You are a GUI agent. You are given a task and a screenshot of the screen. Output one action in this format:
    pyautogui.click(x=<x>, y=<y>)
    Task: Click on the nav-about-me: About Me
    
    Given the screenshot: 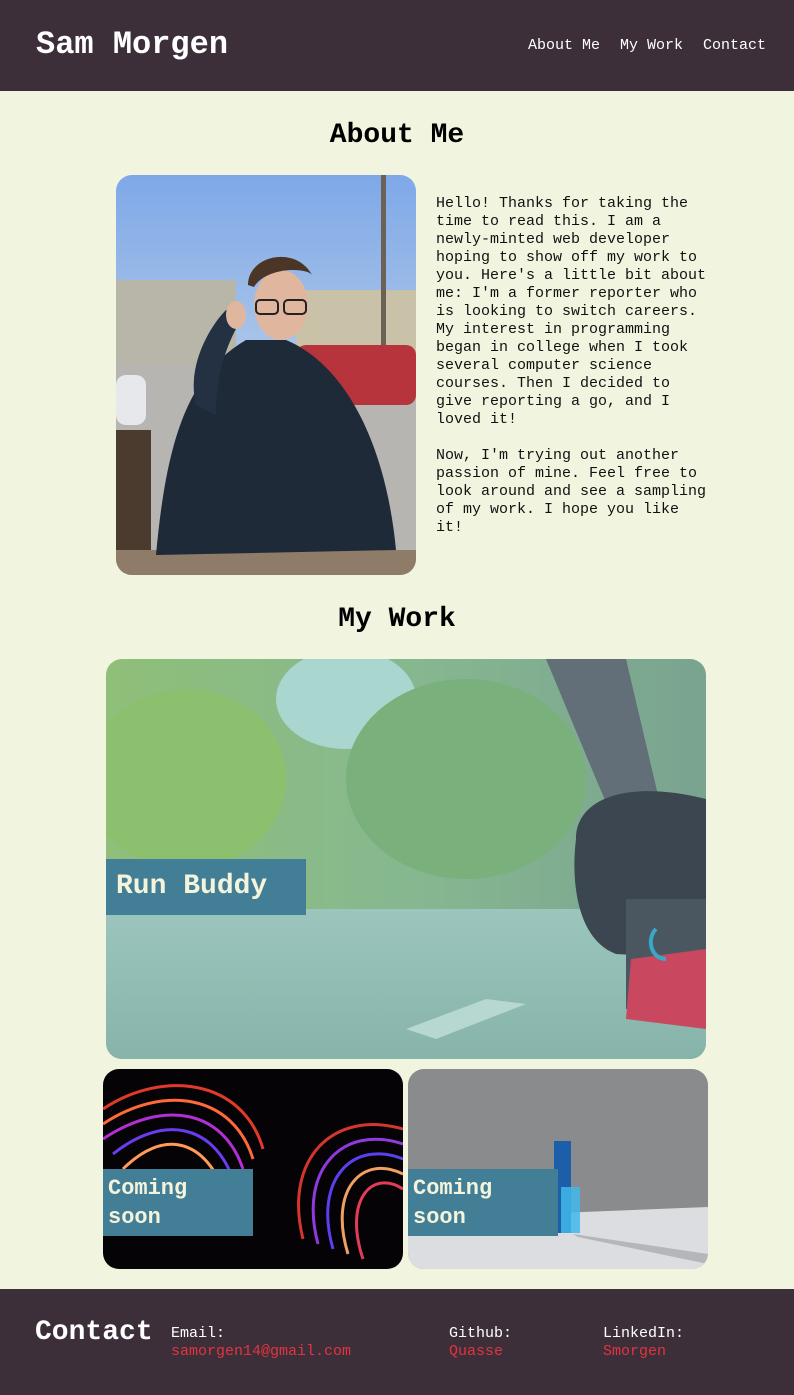 What is the action you would take?
    pyautogui.click(x=564, y=46)
    